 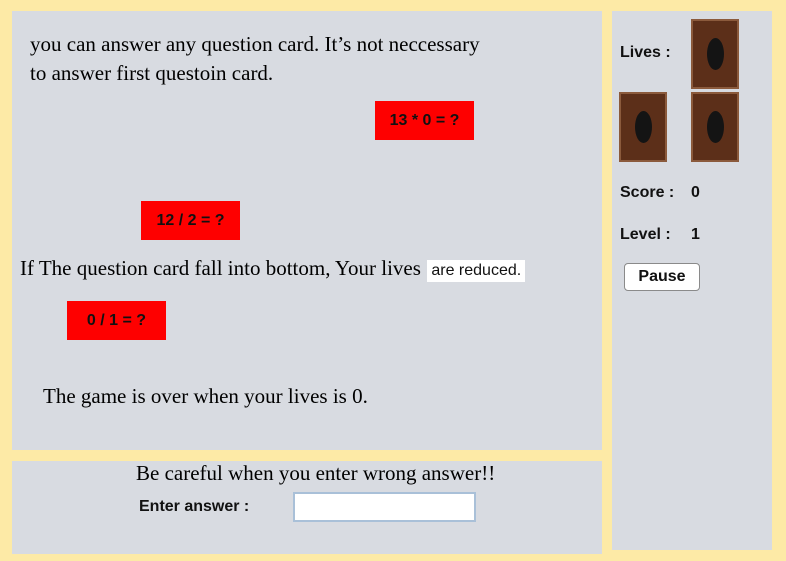 What do you see at coordinates (152, 73) in the screenshot?
I see `tip-line-2: to answer first questoin card.` at bounding box center [152, 73].